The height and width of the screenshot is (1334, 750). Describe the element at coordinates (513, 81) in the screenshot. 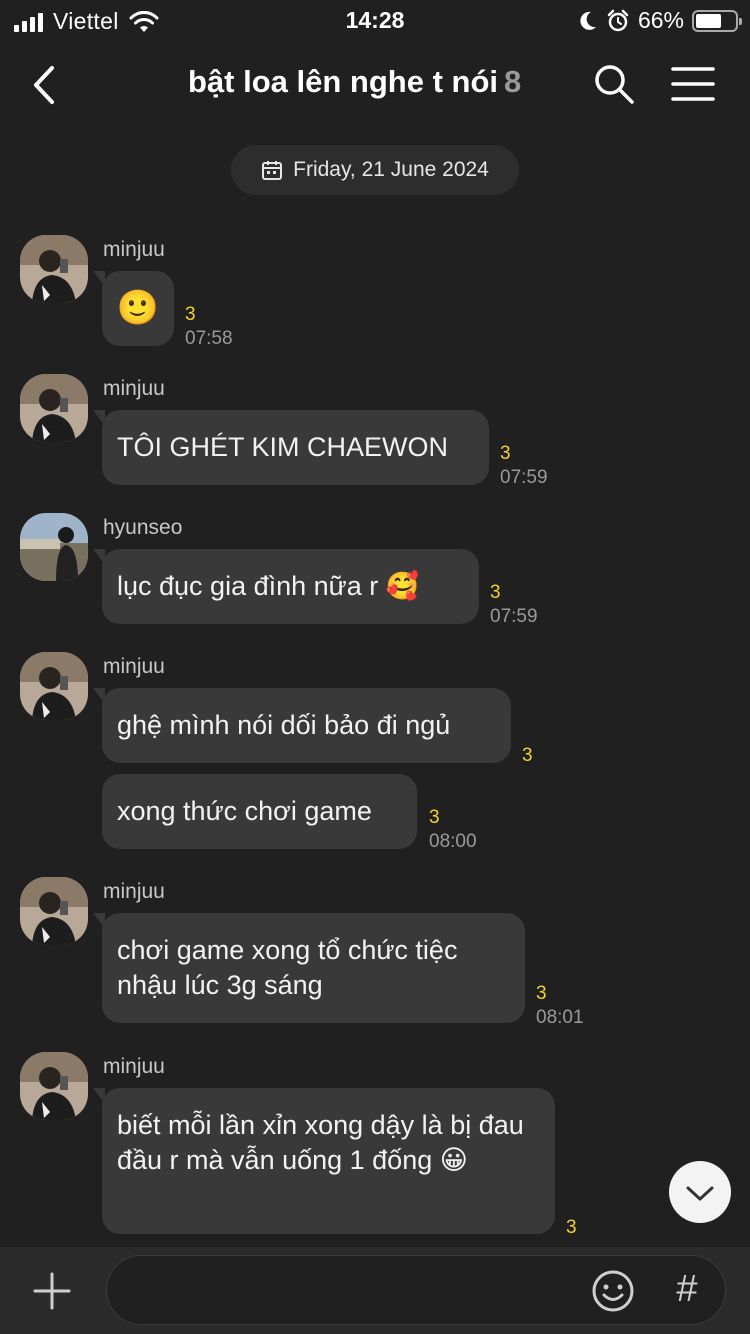

I see `member-count: 8` at that location.